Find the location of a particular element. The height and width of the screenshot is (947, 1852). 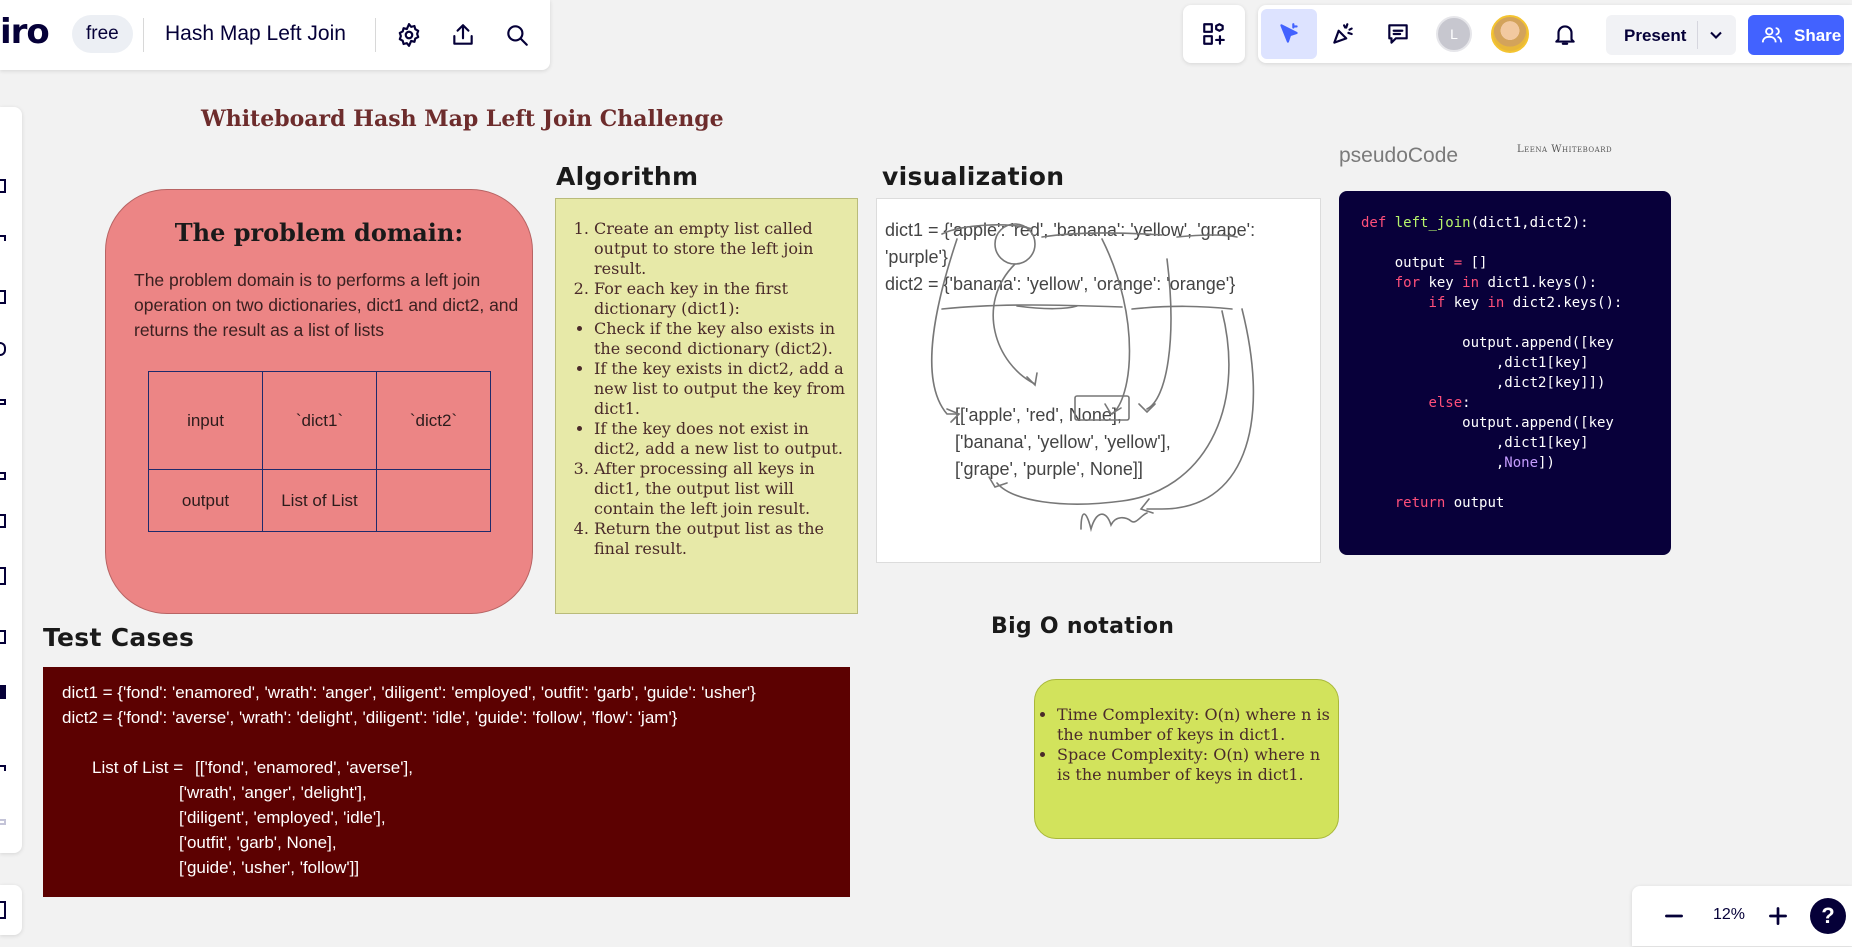

code-line: ,None]) is located at coordinates (1458, 463).